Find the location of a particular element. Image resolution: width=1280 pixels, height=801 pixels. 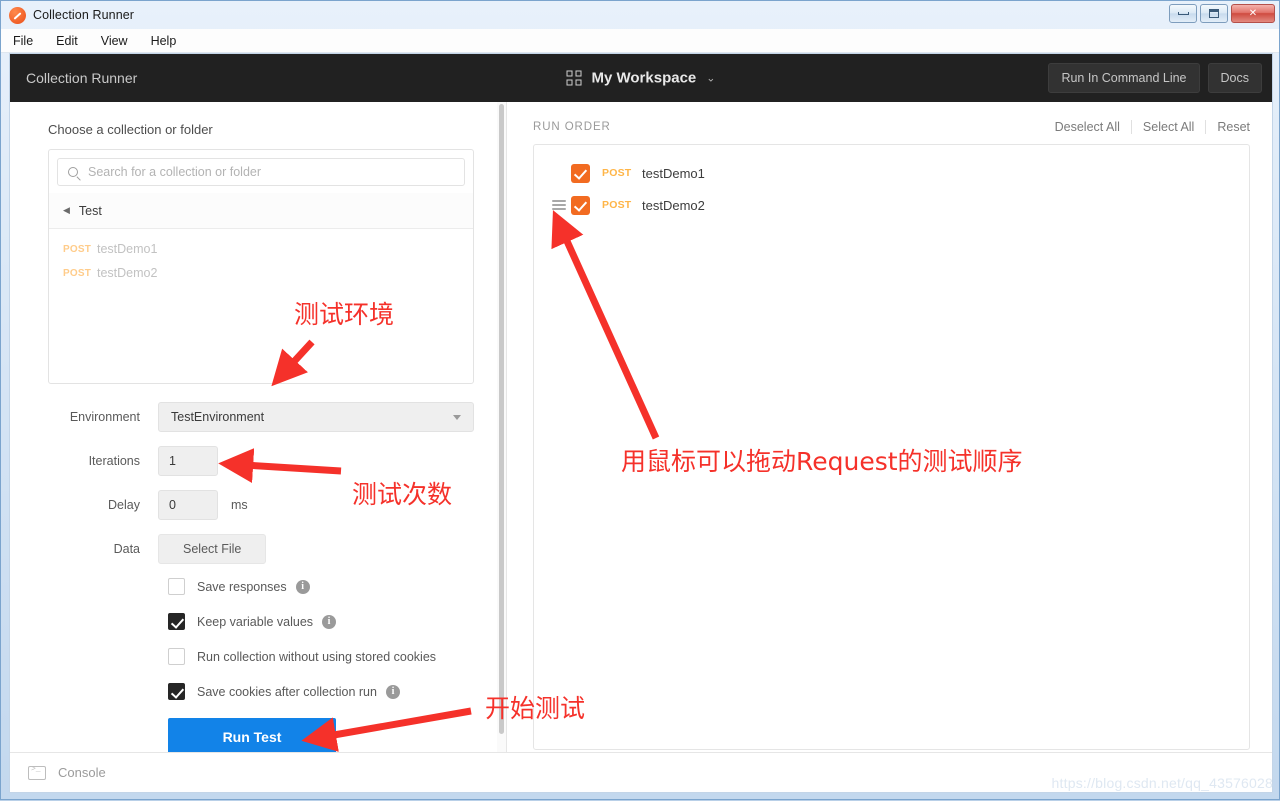

chevron-down-icon: ⌄ is located at coordinates (711, 78).